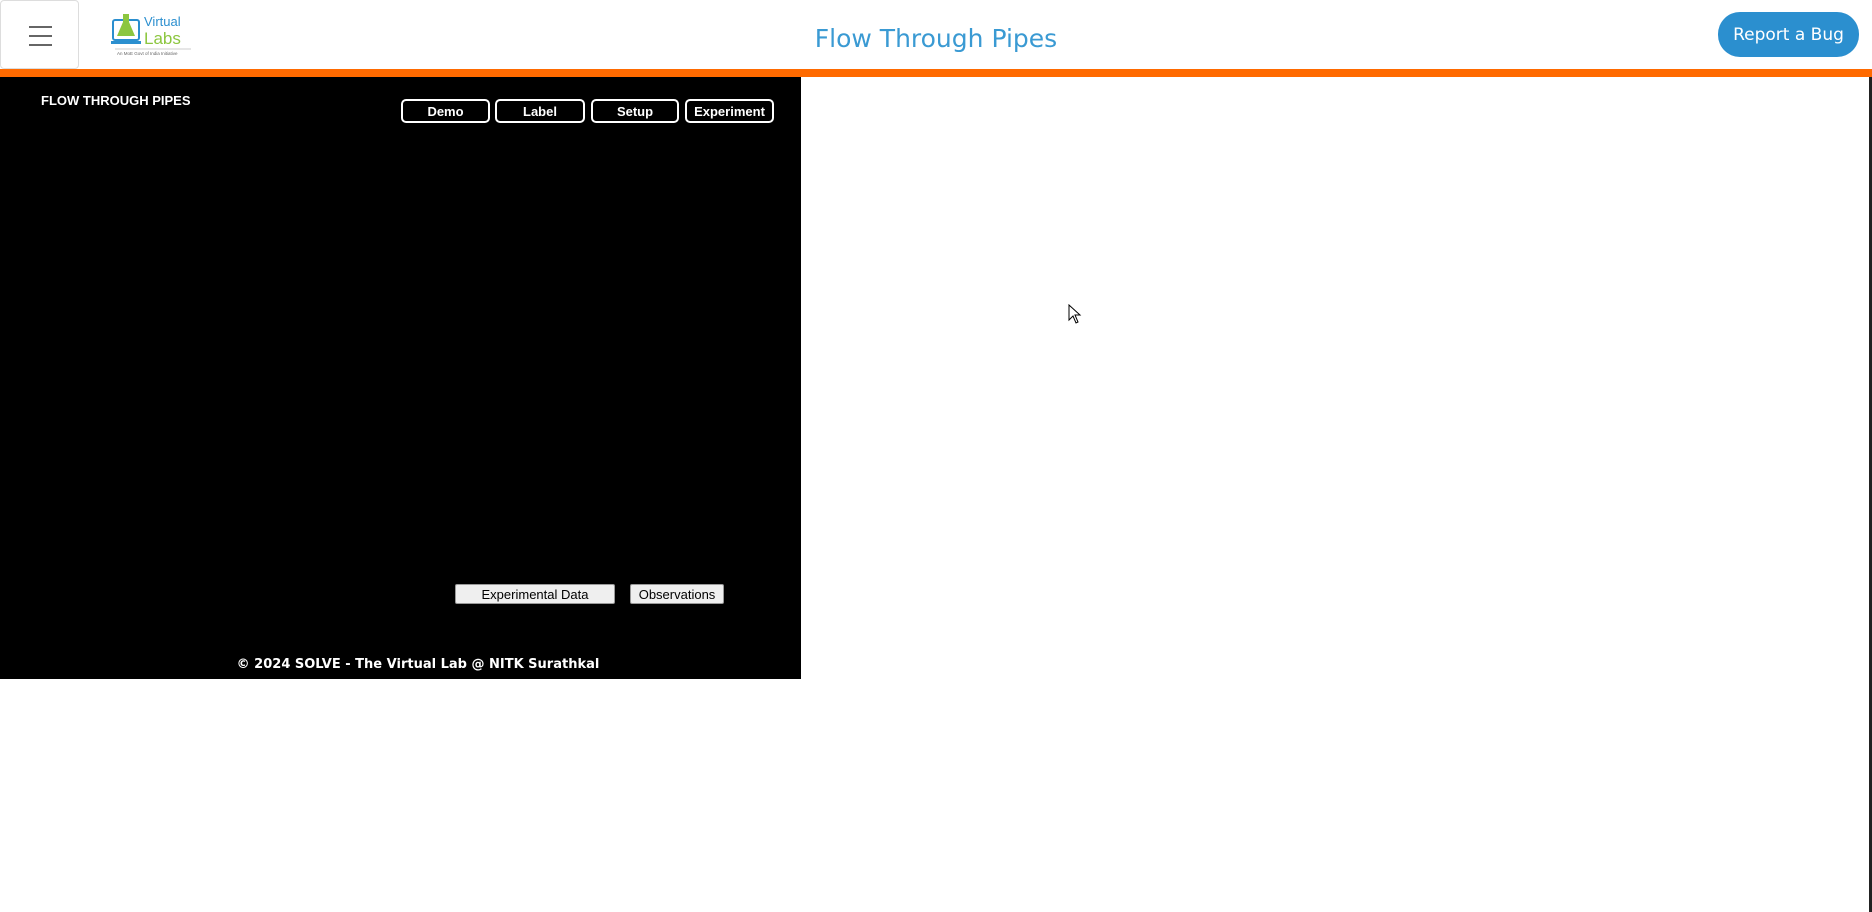  I want to click on setup-button: Setup, so click(635, 111).